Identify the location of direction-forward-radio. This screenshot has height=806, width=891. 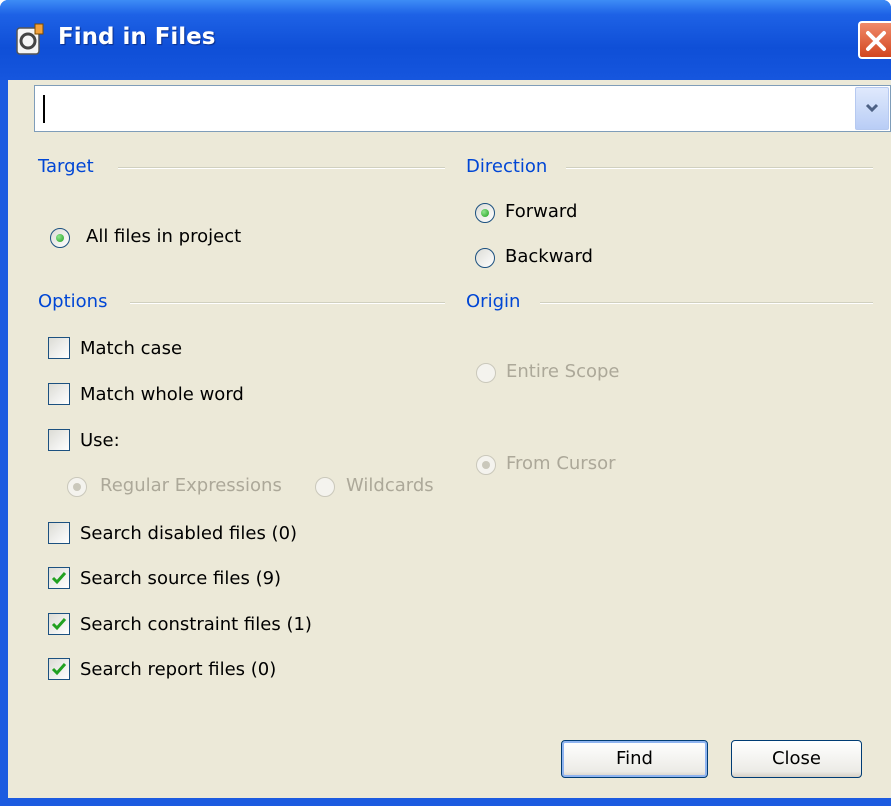
(485, 213).